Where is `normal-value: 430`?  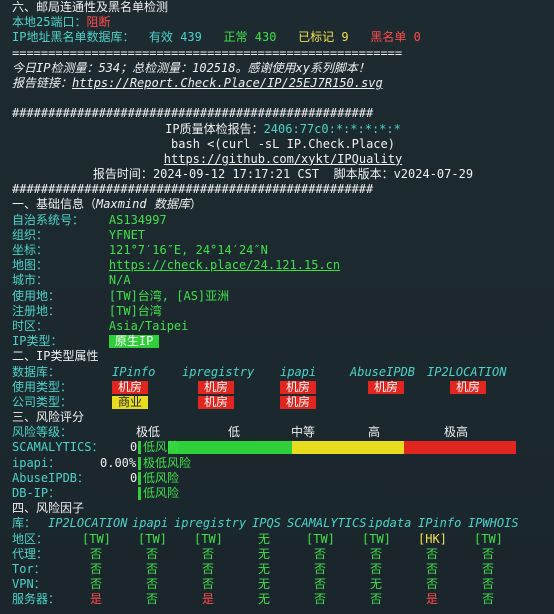 normal-value: 430 is located at coordinates (265, 37).